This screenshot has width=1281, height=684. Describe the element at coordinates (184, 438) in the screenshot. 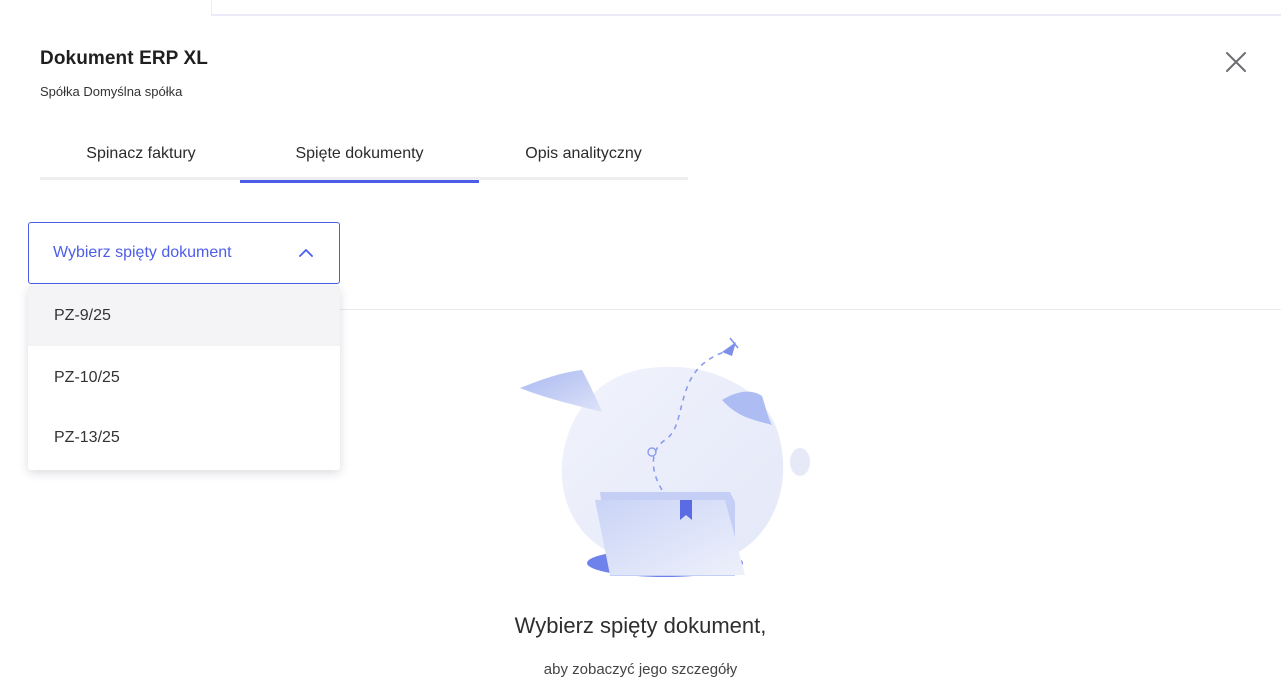

I see `dropdown-option: PZ-13/25` at that location.